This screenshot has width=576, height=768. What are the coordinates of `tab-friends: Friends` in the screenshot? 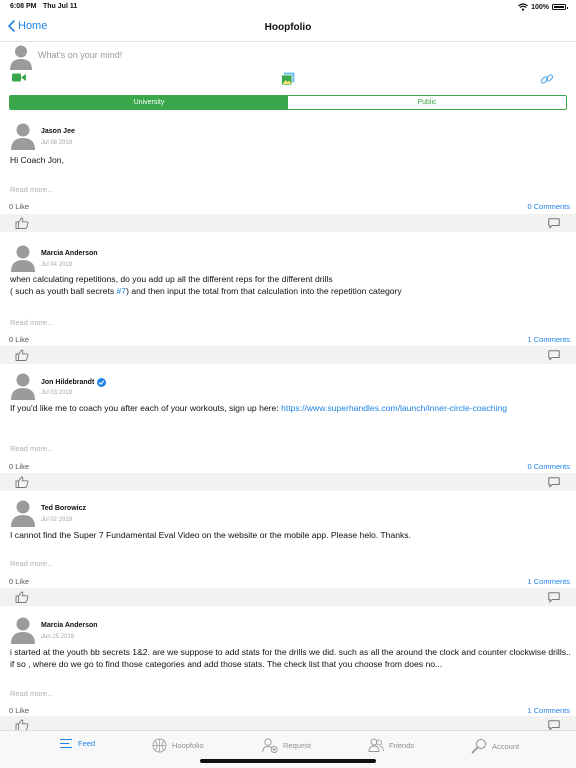 It's located at (391, 745).